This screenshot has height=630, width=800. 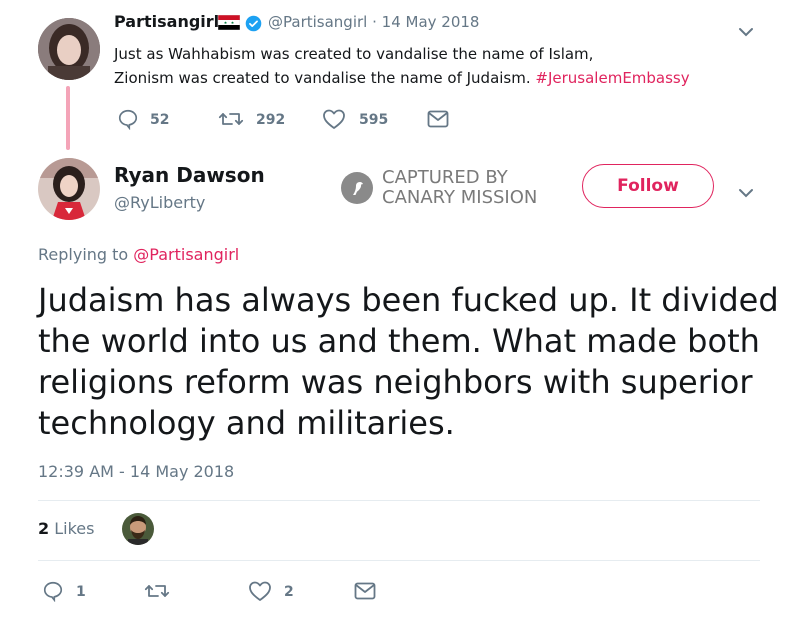 What do you see at coordinates (69, 49) in the screenshot?
I see `parent-avatar` at bounding box center [69, 49].